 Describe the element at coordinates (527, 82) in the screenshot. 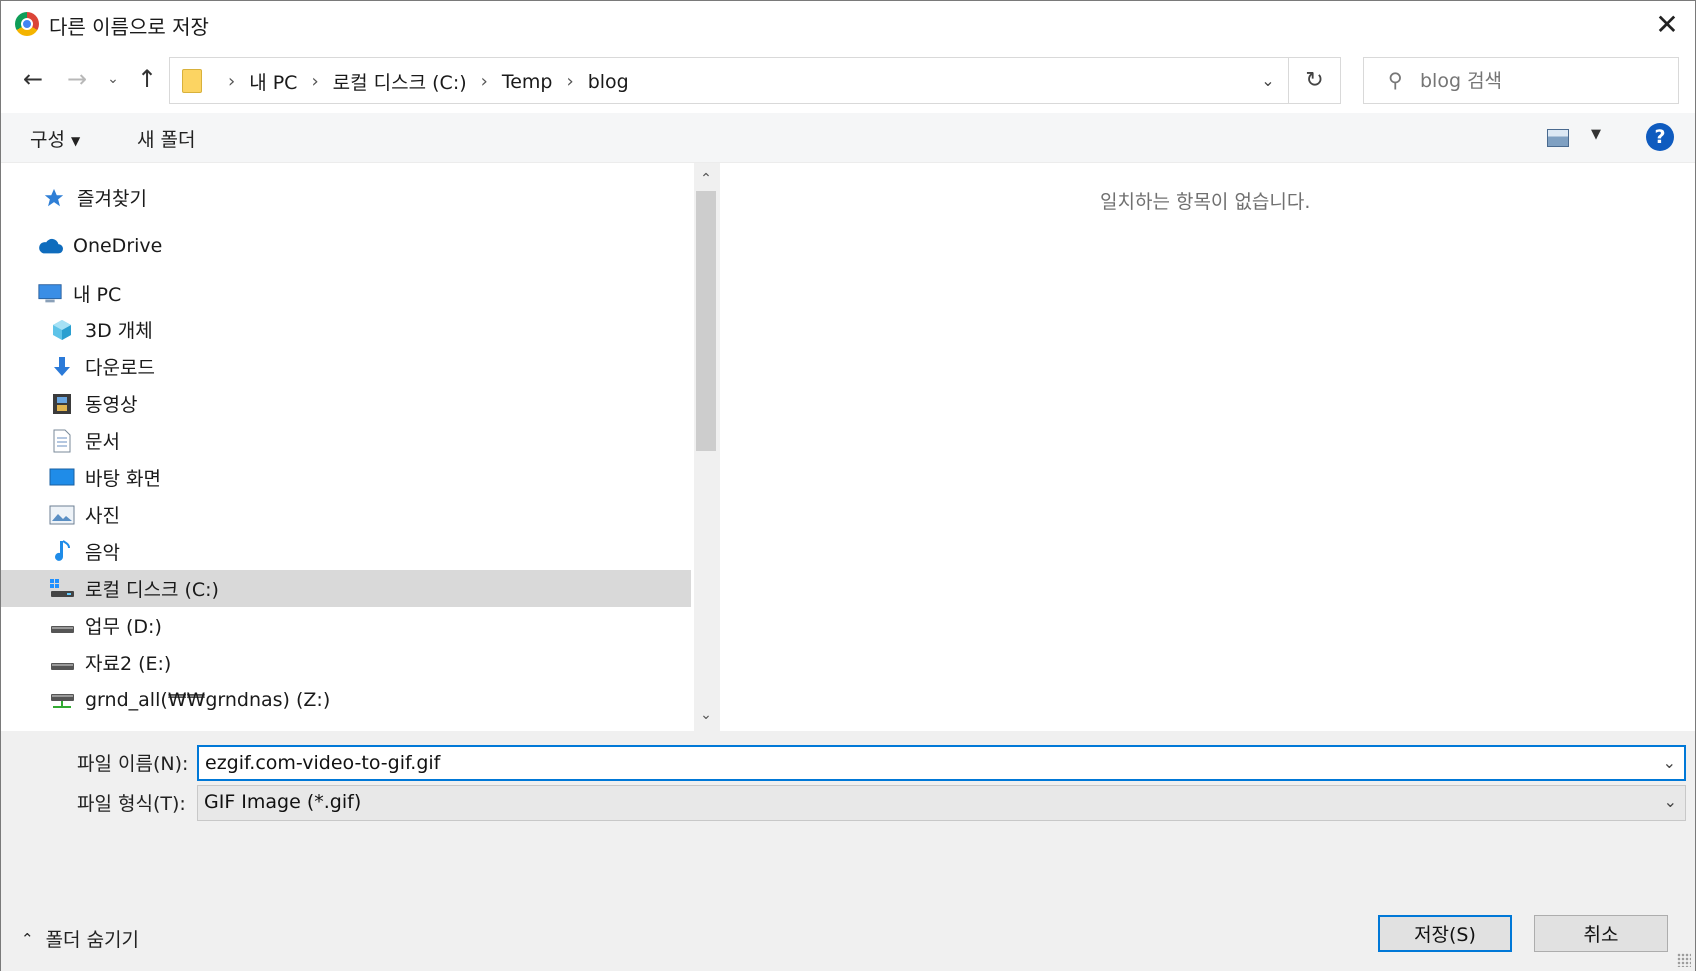

I see `breadcrumb-item-temp: Temp` at that location.